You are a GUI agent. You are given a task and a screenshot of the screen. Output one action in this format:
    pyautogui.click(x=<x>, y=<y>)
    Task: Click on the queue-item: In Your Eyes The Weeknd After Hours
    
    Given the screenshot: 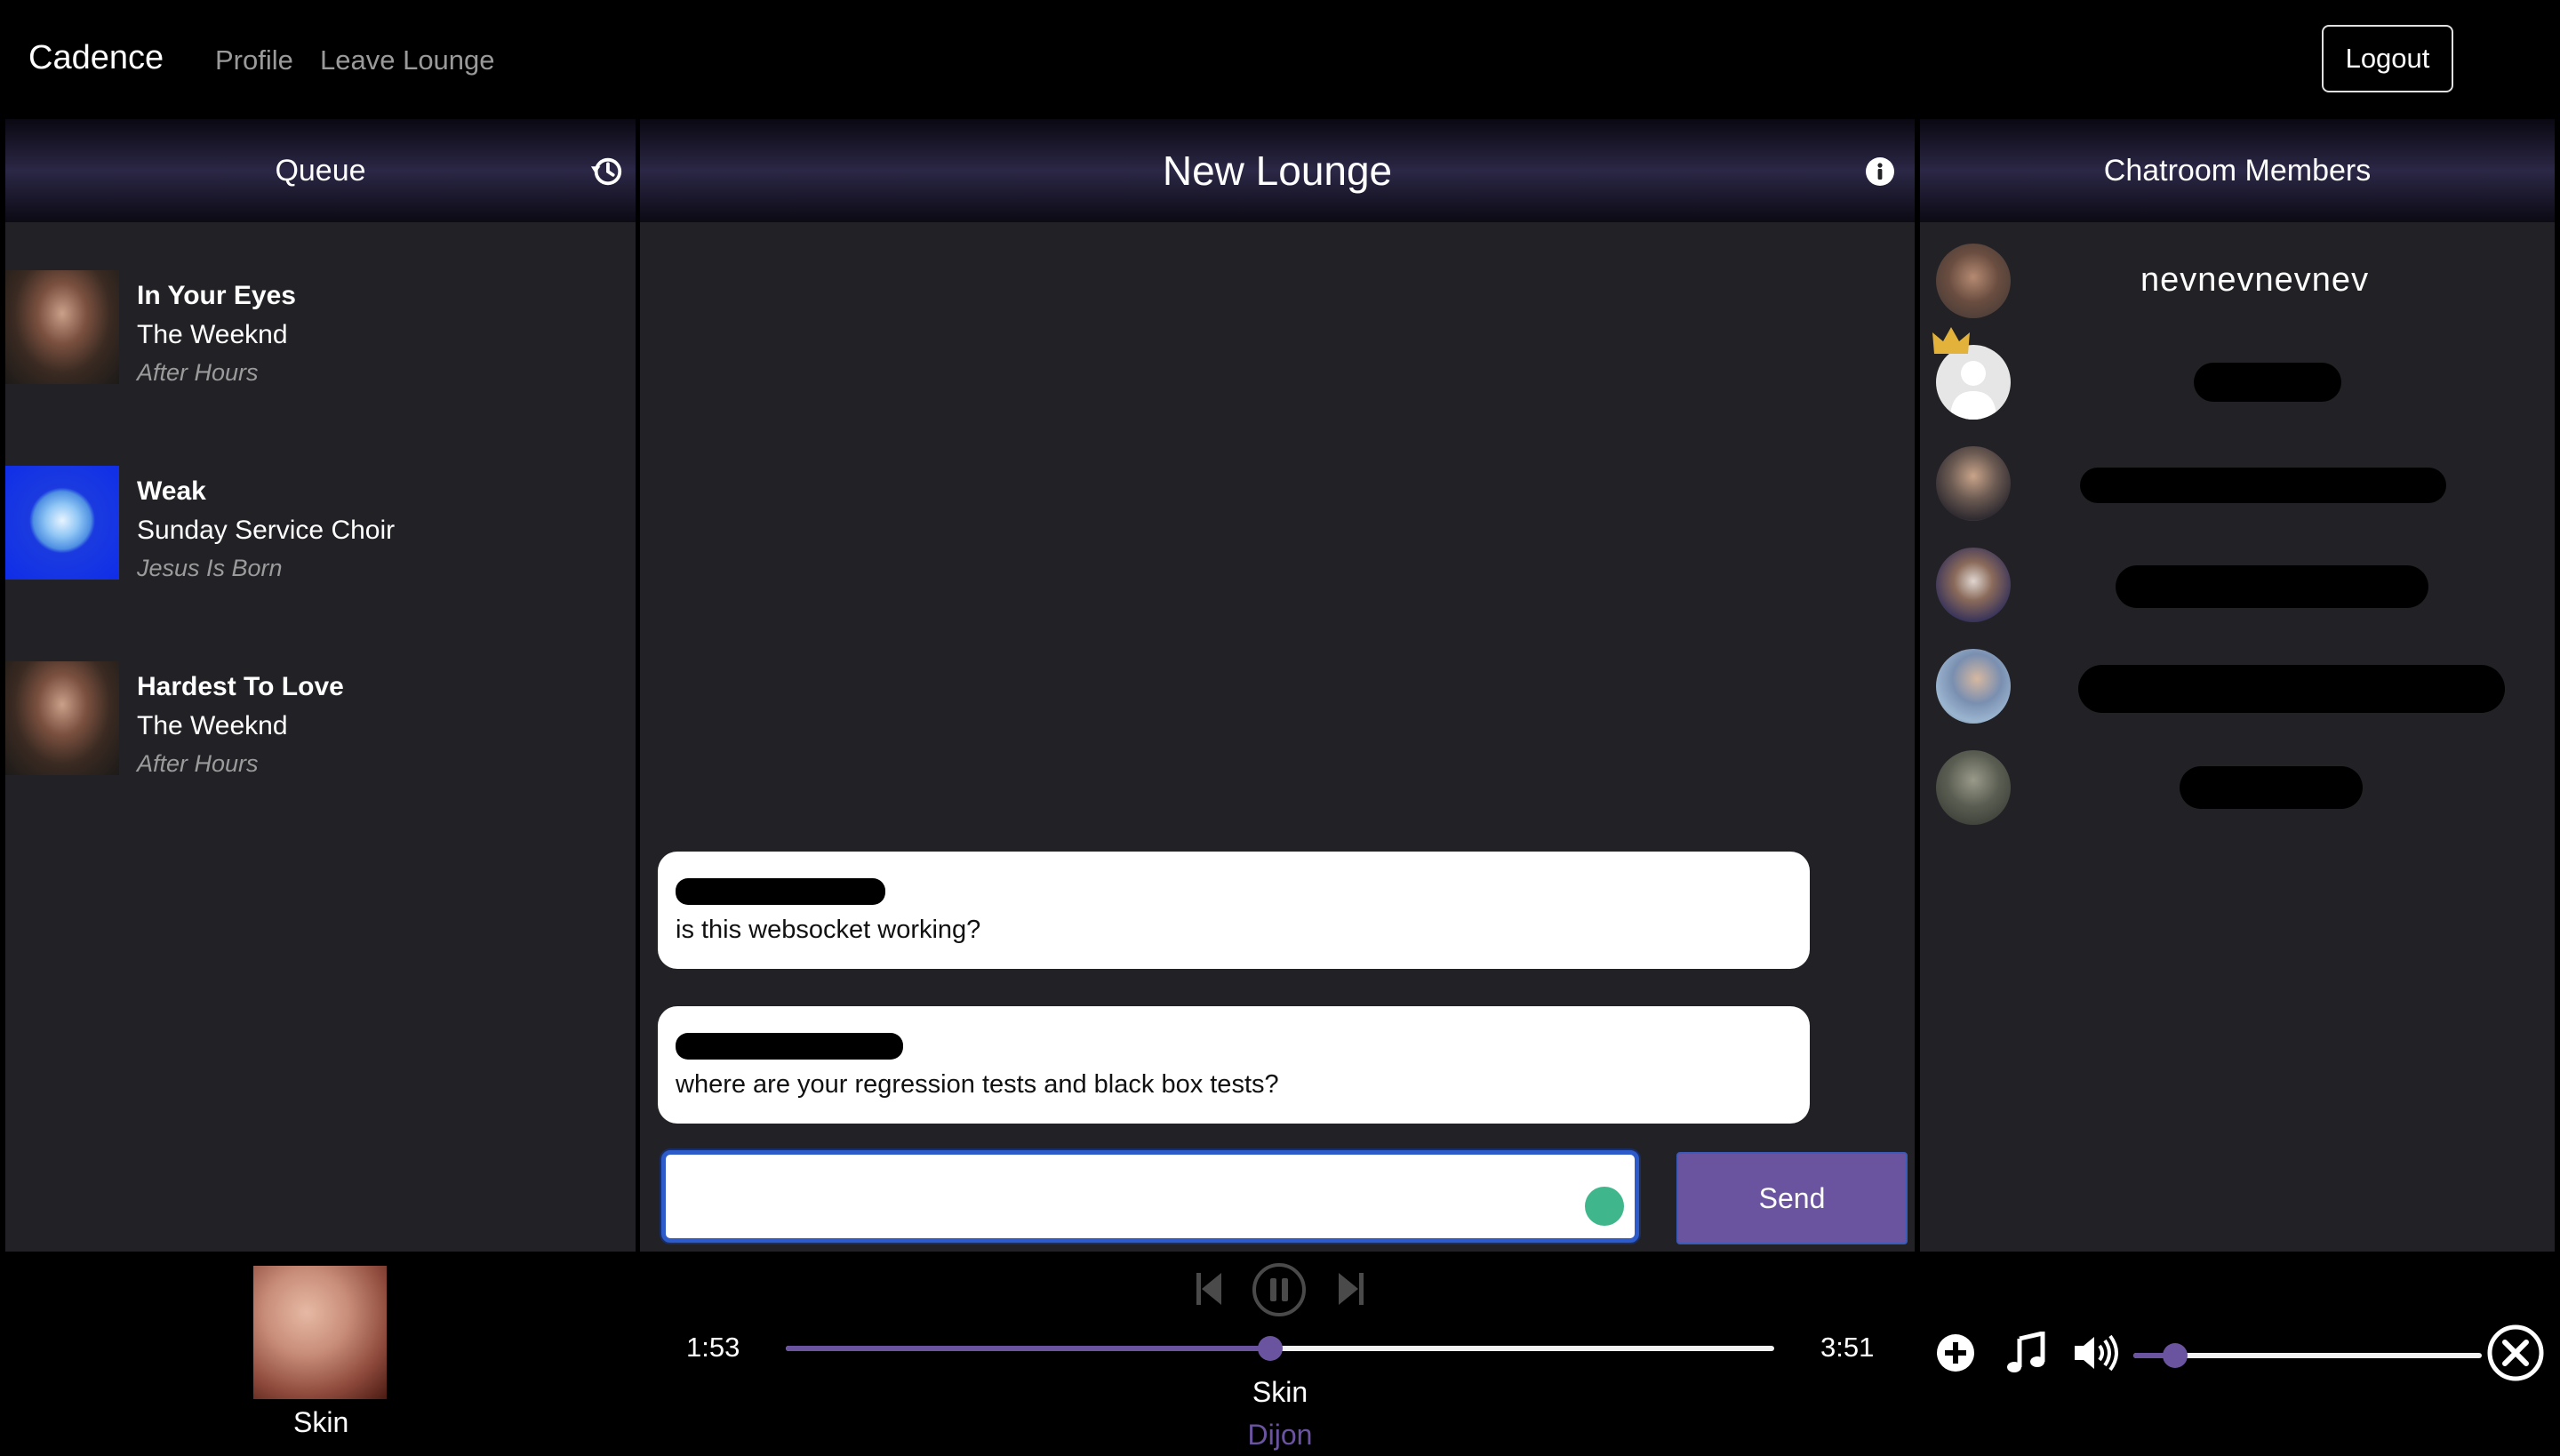 What is the action you would take?
    pyautogui.click(x=316, y=328)
    